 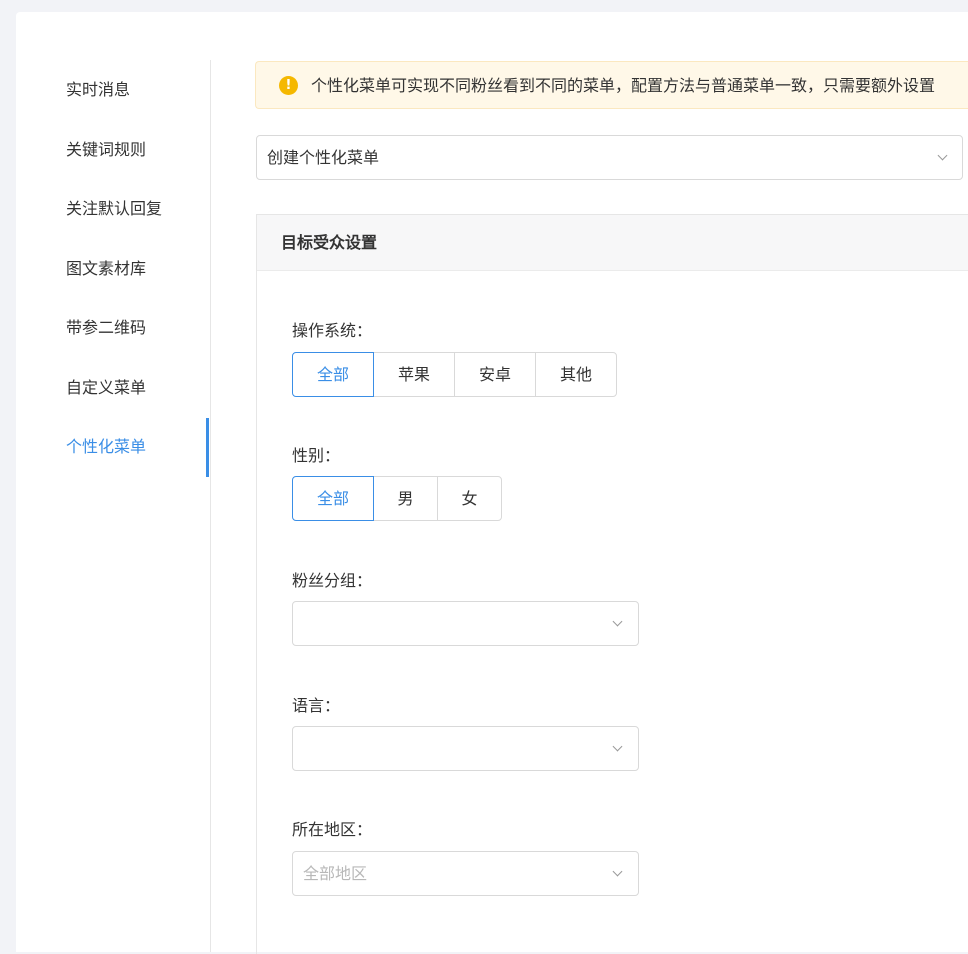 I want to click on fans-group-select, so click(x=465, y=623).